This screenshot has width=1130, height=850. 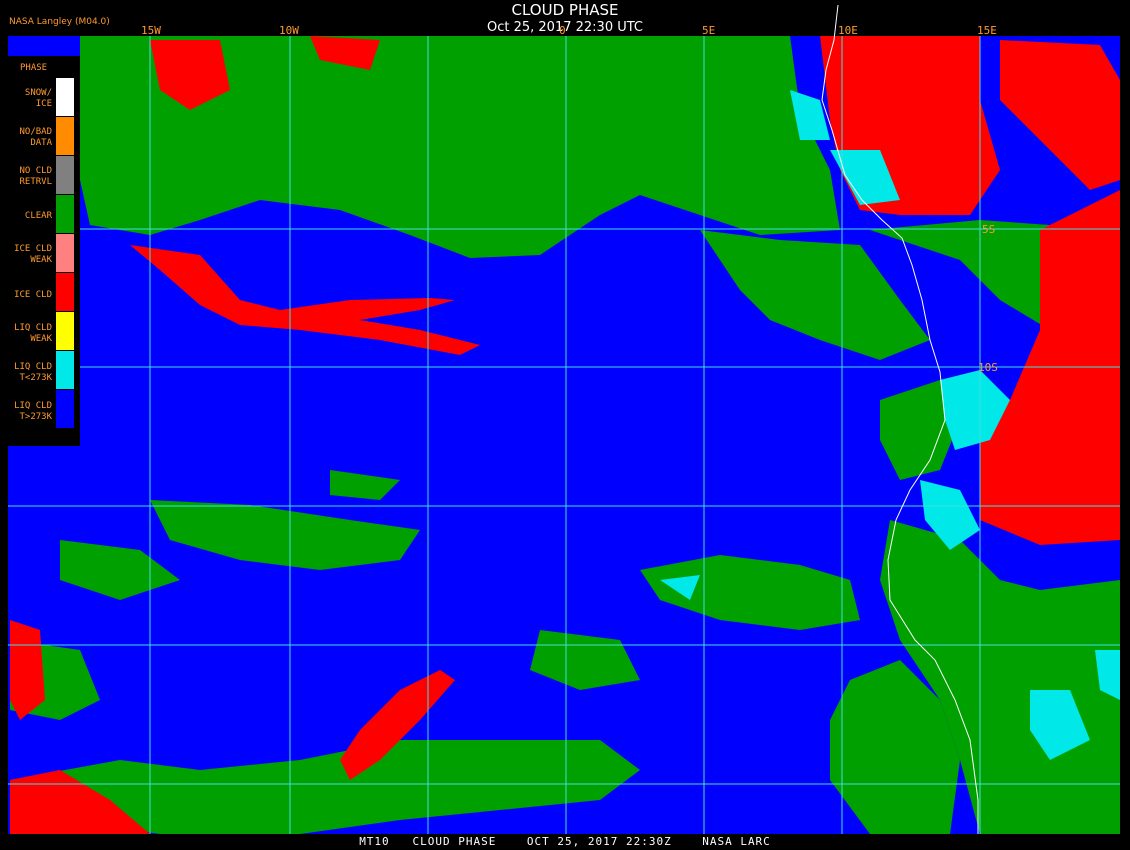 I want to click on lat-label-5s: 5S, so click(x=989, y=229).